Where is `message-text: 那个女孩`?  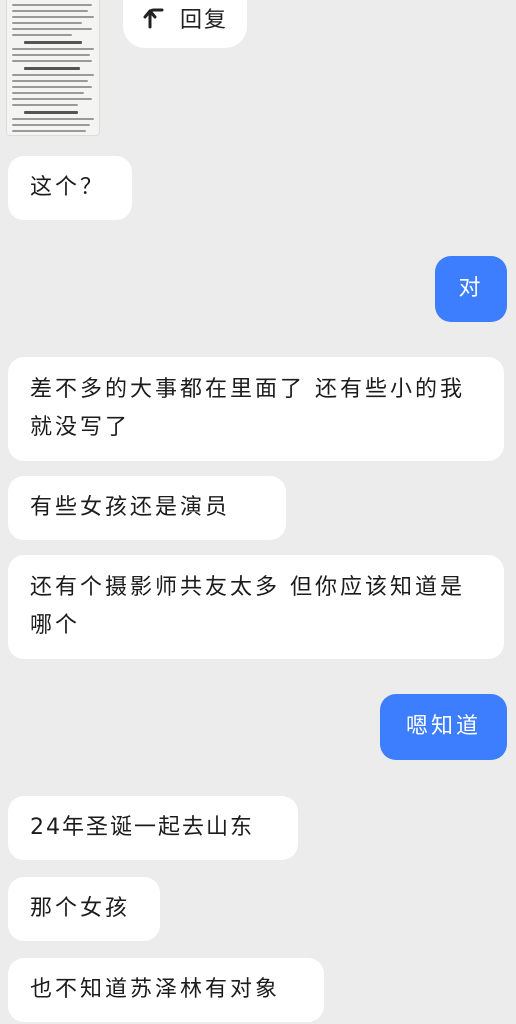
message-text: 那个女孩 is located at coordinates (80, 908).